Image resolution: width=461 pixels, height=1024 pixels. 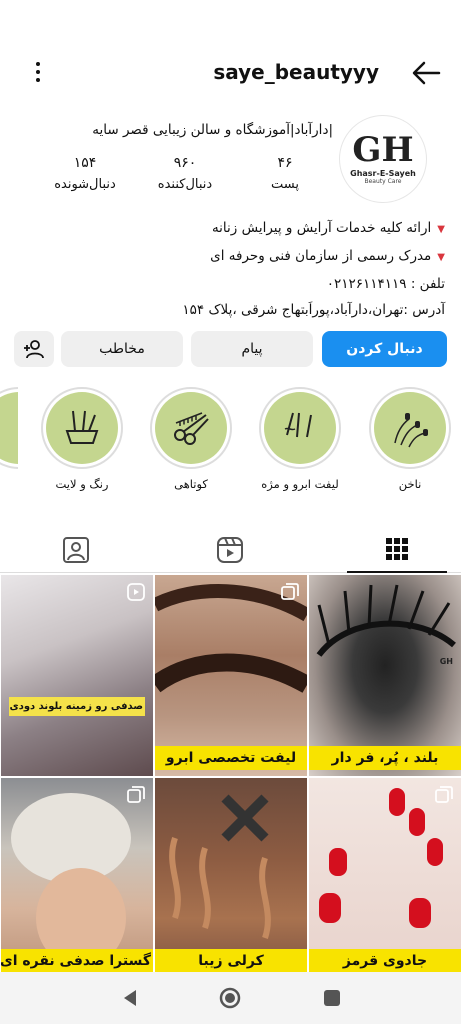 I want to click on stat-label: دنبال‌شونده, so click(x=85, y=184).